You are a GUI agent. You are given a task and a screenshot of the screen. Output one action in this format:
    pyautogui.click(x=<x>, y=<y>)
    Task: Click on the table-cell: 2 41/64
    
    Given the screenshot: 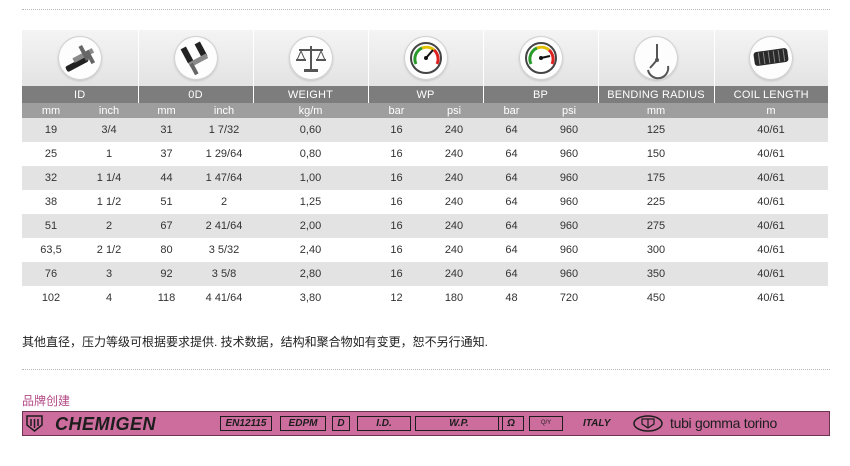 What is the action you would take?
    pyautogui.click(x=224, y=226)
    